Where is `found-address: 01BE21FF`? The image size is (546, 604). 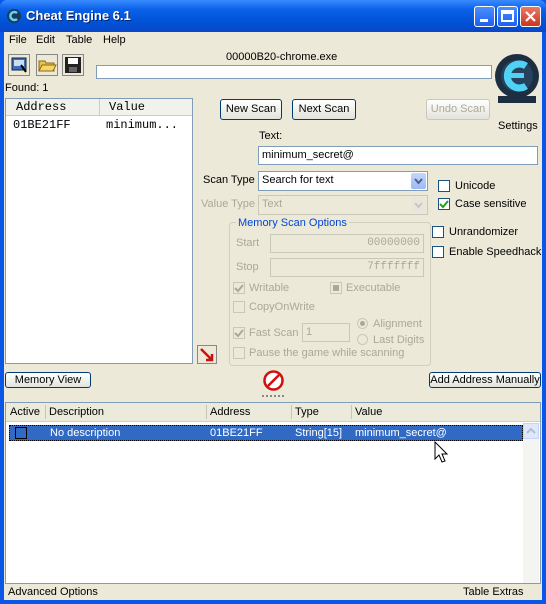 found-address: 01BE21FF is located at coordinates (42, 125).